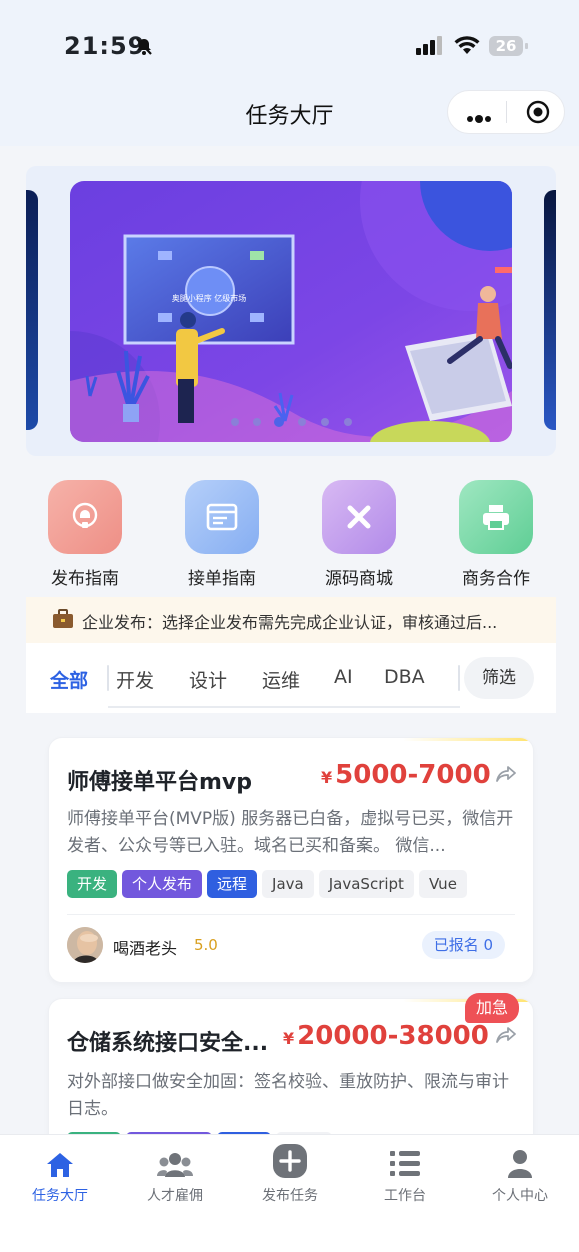 The height and width of the screenshot is (1252, 579). Describe the element at coordinates (135, 679) in the screenshot. I see `tab-dev: 开发` at that location.